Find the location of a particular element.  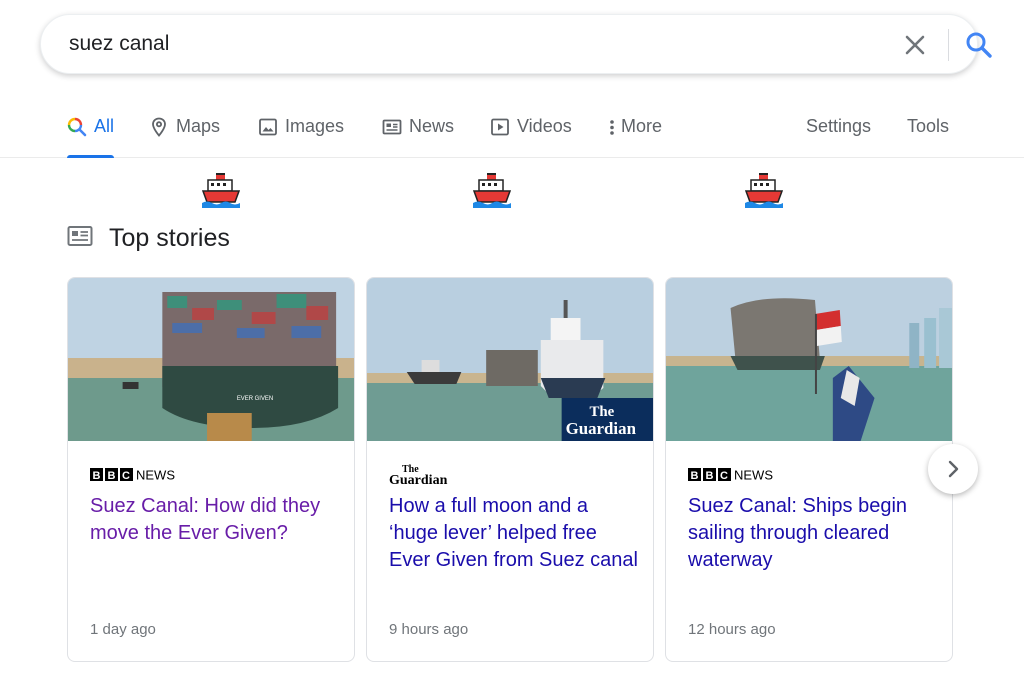

tab-label: Videos is located at coordinates (544, 126).